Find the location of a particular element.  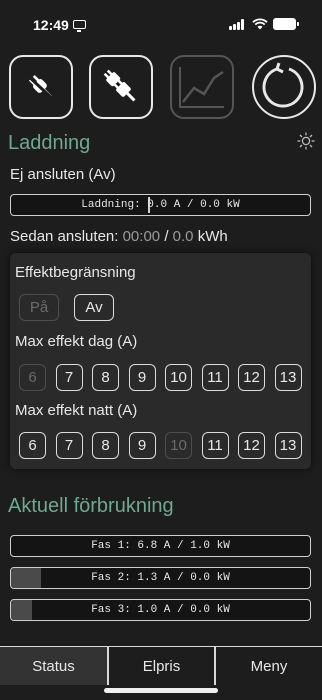

since-time: 00:00 is located at coordinates (141, 236).